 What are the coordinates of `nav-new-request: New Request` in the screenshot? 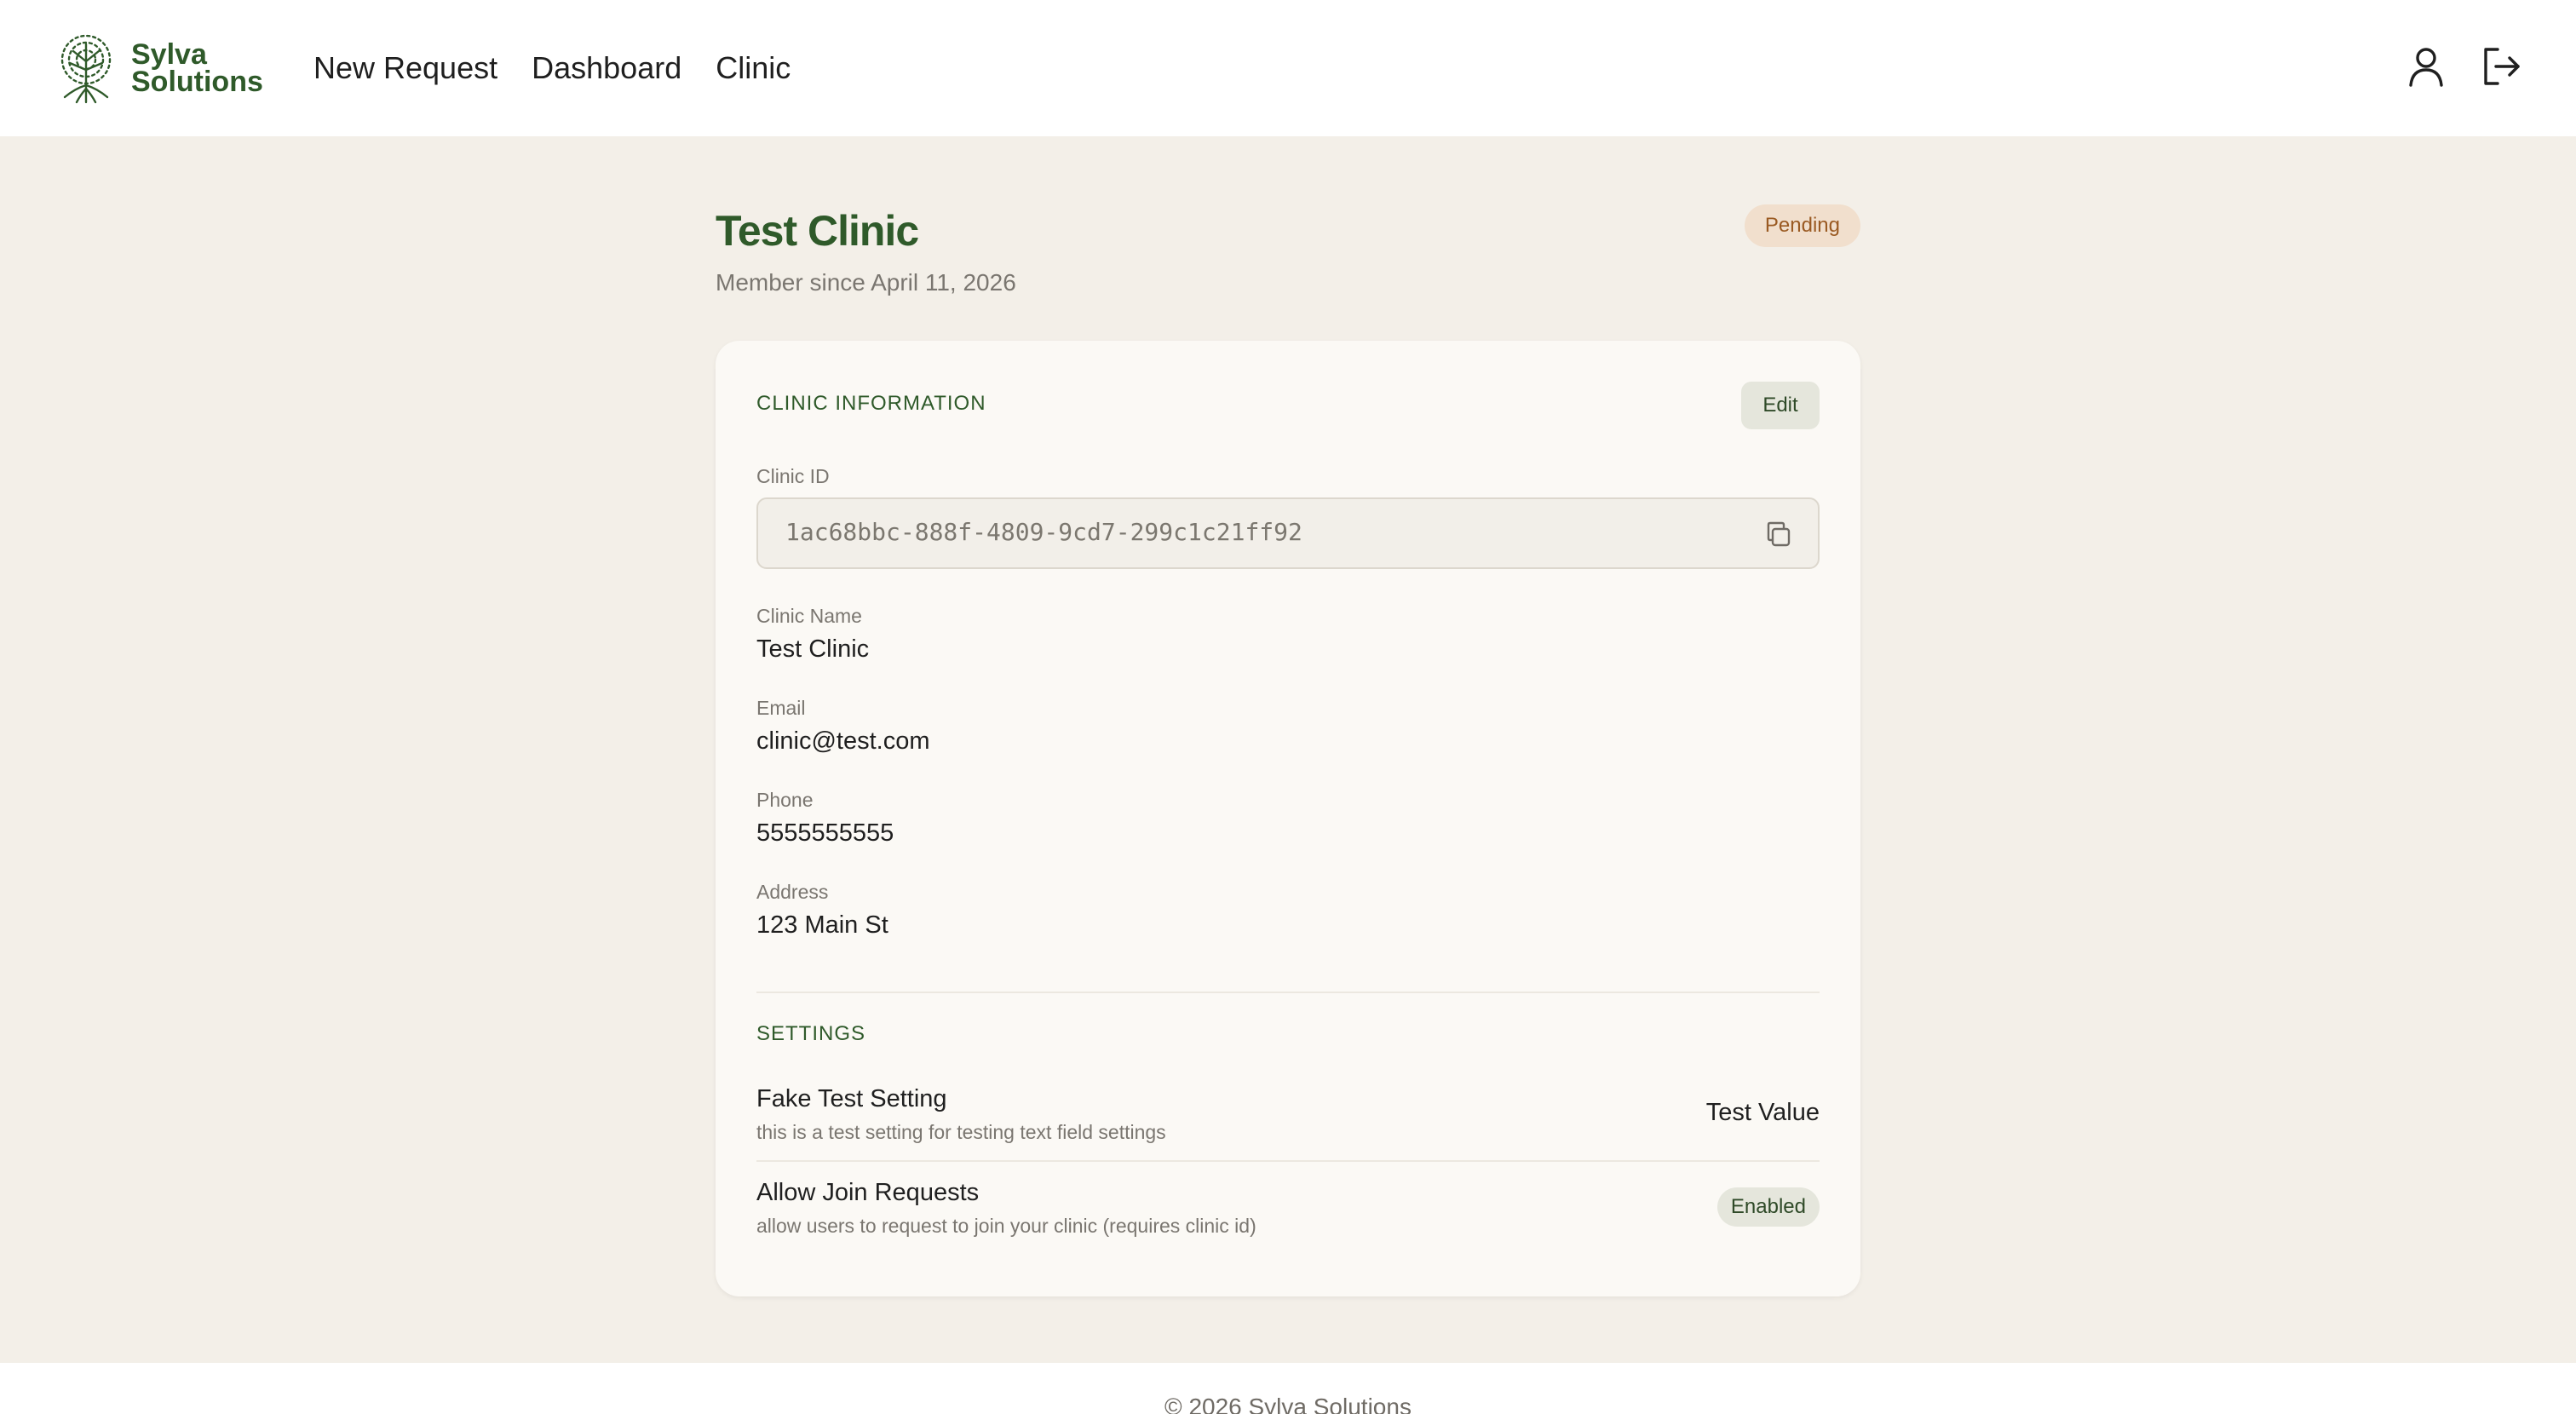 It's located at (405, 68).